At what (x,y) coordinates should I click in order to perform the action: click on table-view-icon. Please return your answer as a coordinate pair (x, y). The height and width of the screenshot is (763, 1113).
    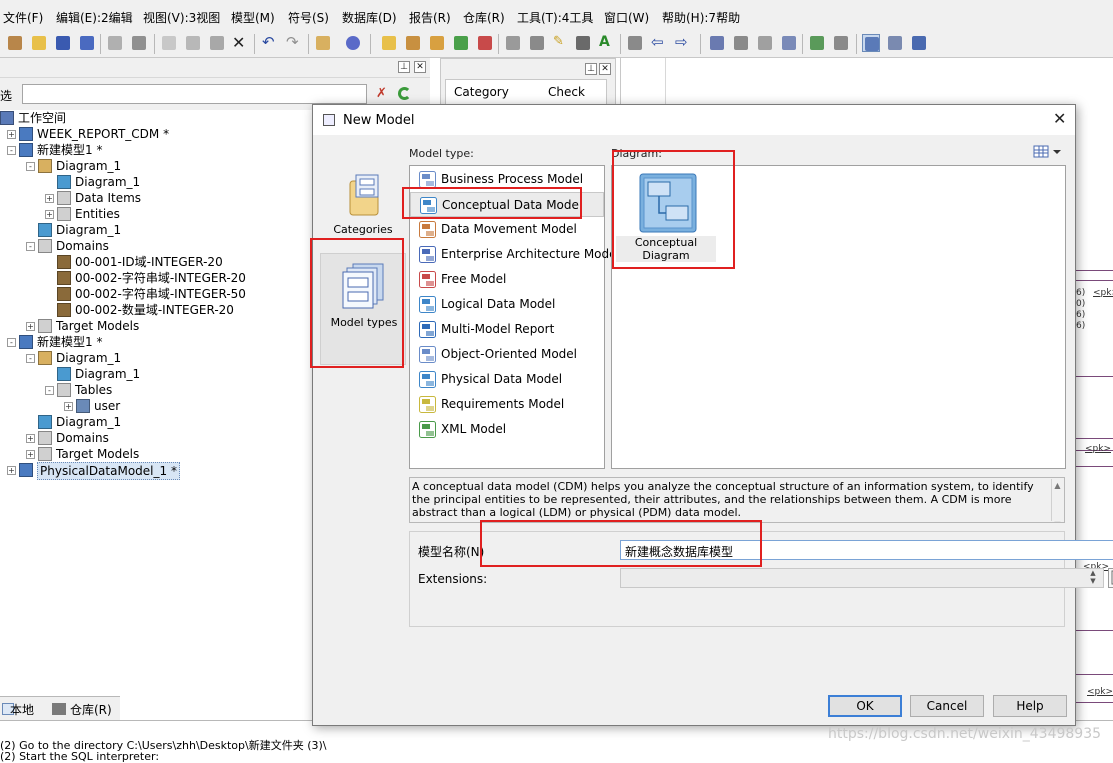
    Looking at the image, I should click on (919, 43).